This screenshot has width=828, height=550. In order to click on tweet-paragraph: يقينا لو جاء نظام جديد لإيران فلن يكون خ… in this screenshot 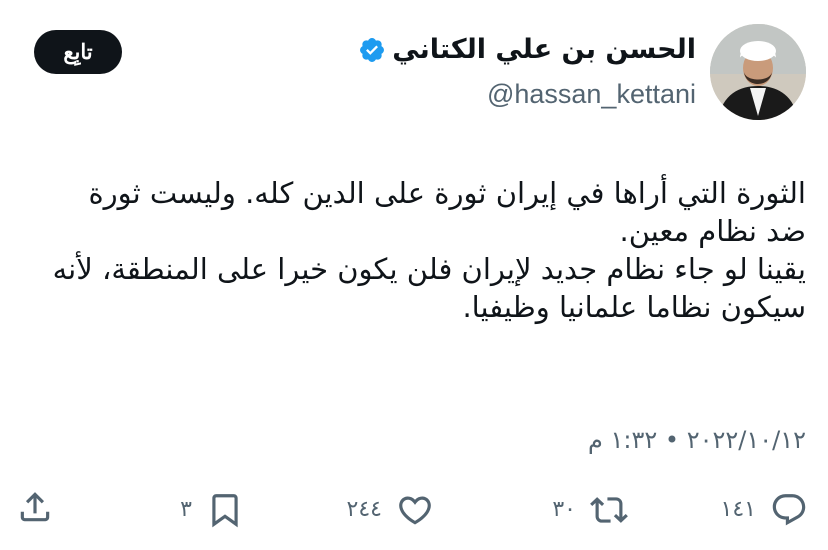, I will do `click(429, 288)`.